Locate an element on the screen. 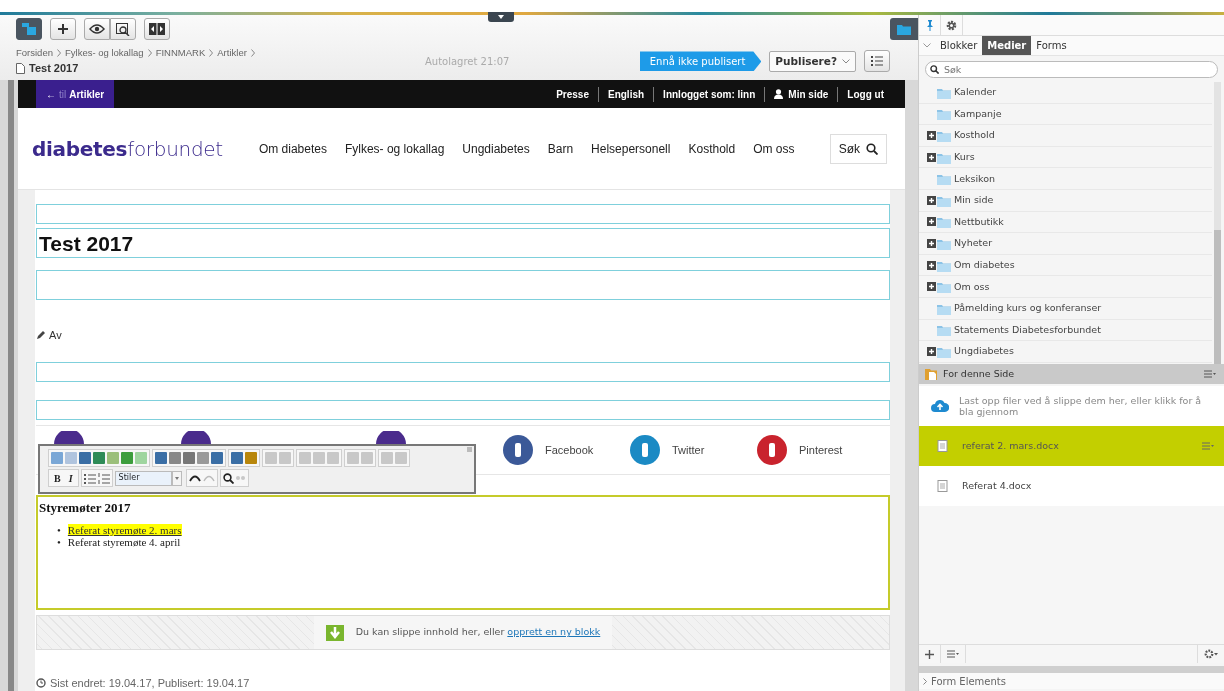 This screenshot has height=691, width=1224. nav-link: Barn is located at coordinates (560, 148).